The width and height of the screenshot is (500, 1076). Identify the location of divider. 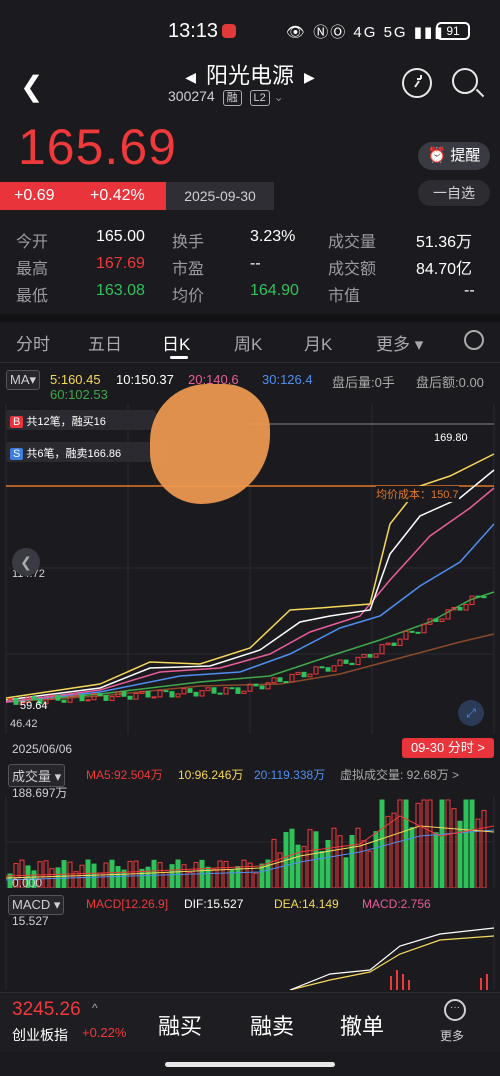
(250, 318).